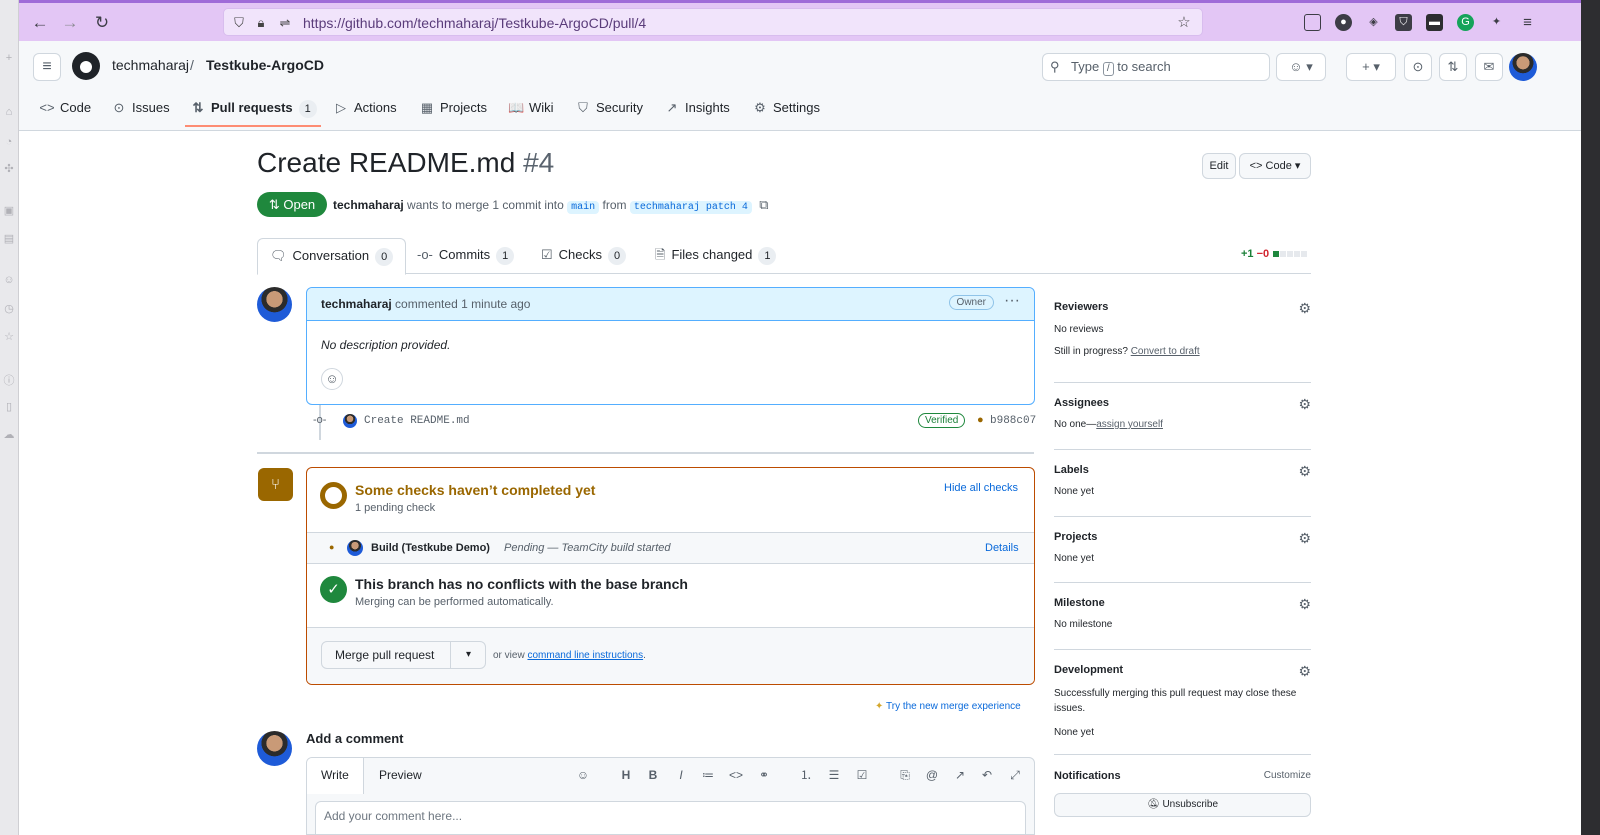  I want to click on command-line-instructions-link: command line instructions, so click(585, 655).